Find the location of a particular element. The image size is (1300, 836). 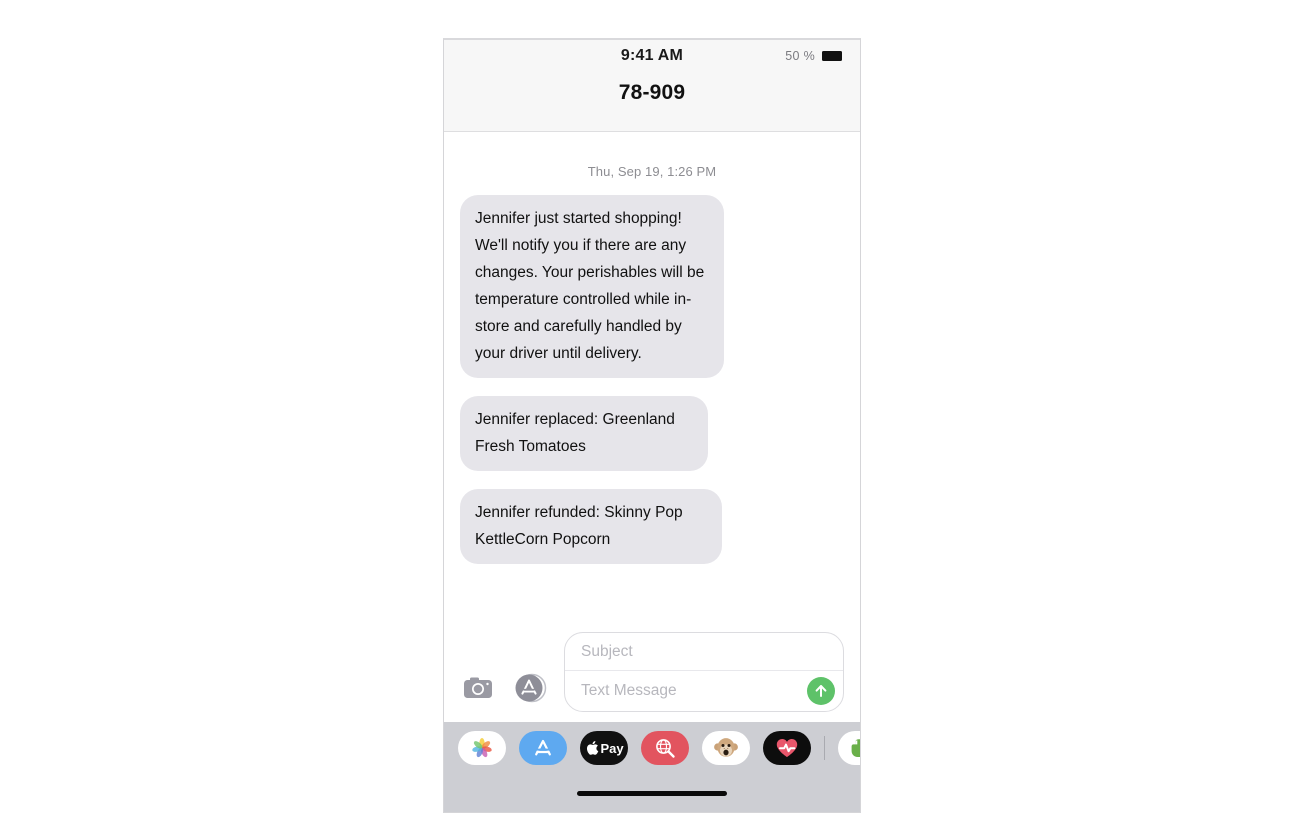

subject-input: Subject is located at coordinates (704, 652).